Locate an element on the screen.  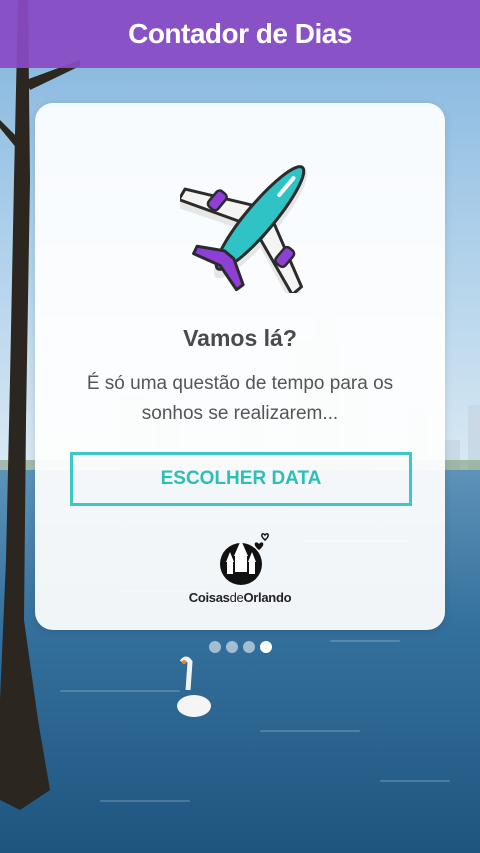
castle-logo-icon is located at coordinates (244, 559).